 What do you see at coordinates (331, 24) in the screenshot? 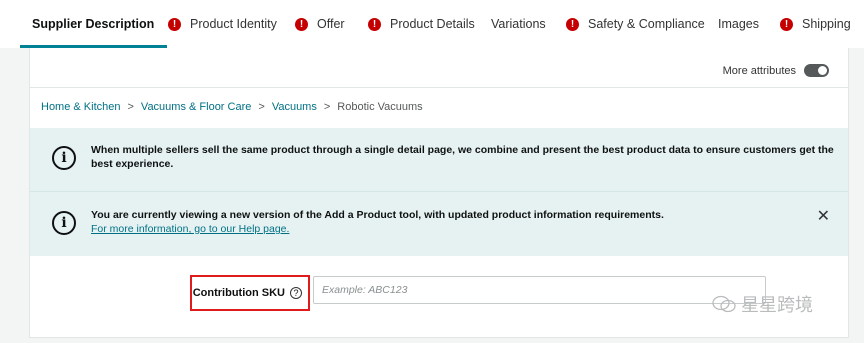
I see `tab-label: Offer` at bounding box center [331, 24].